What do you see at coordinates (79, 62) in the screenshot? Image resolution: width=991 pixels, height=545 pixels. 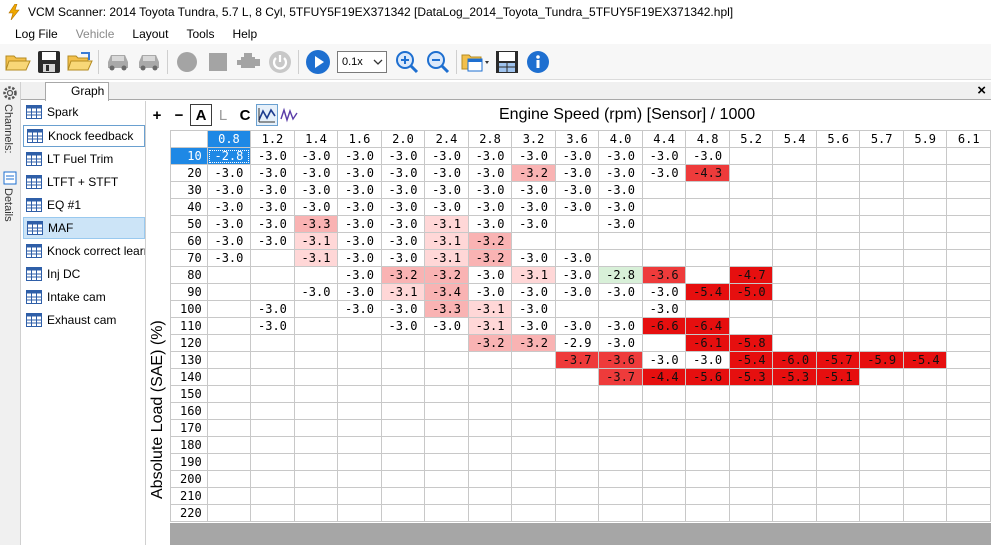 I see `open-recent-icon` at bounding box center [79, 62].